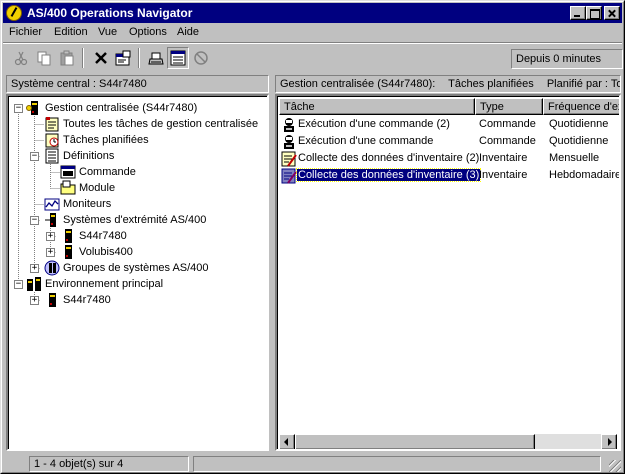  What do you see at coordinates (135, 220) in the screenshot?
I see `tree-item-label: Systèmes d'extrémité AS/400` at bounding box center [135, 220].